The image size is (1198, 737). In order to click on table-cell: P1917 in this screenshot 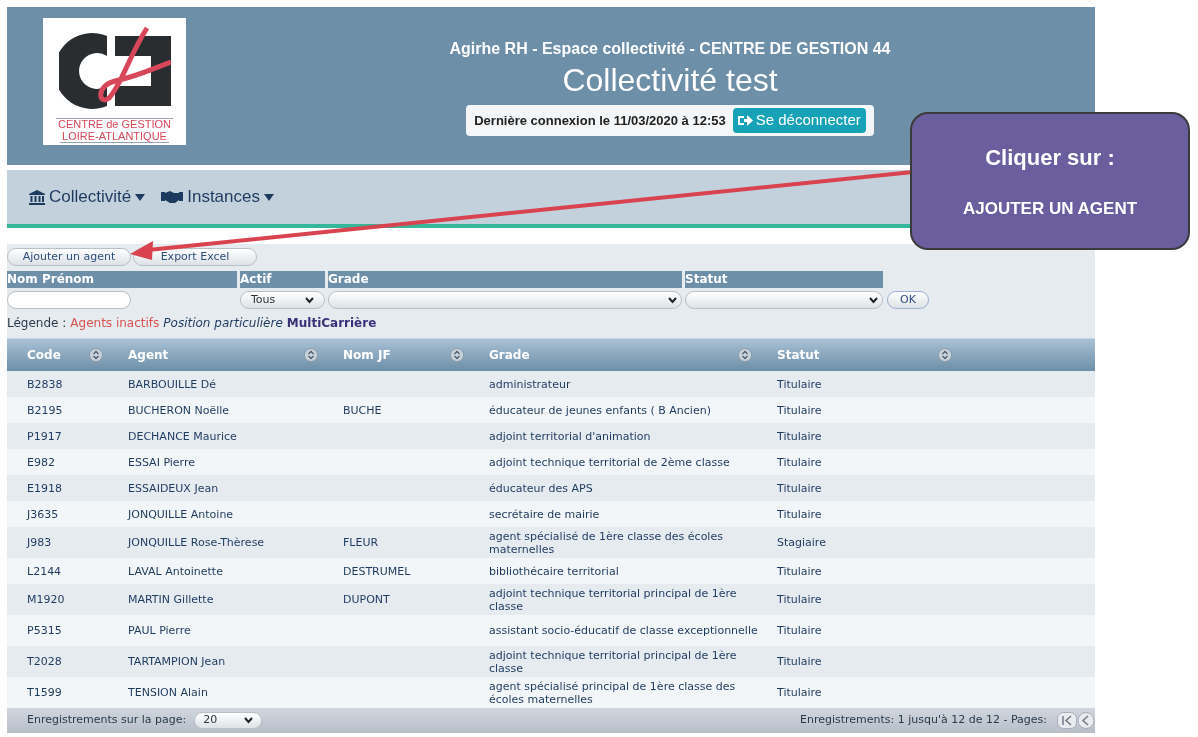, I will do `click(44, 436)`.